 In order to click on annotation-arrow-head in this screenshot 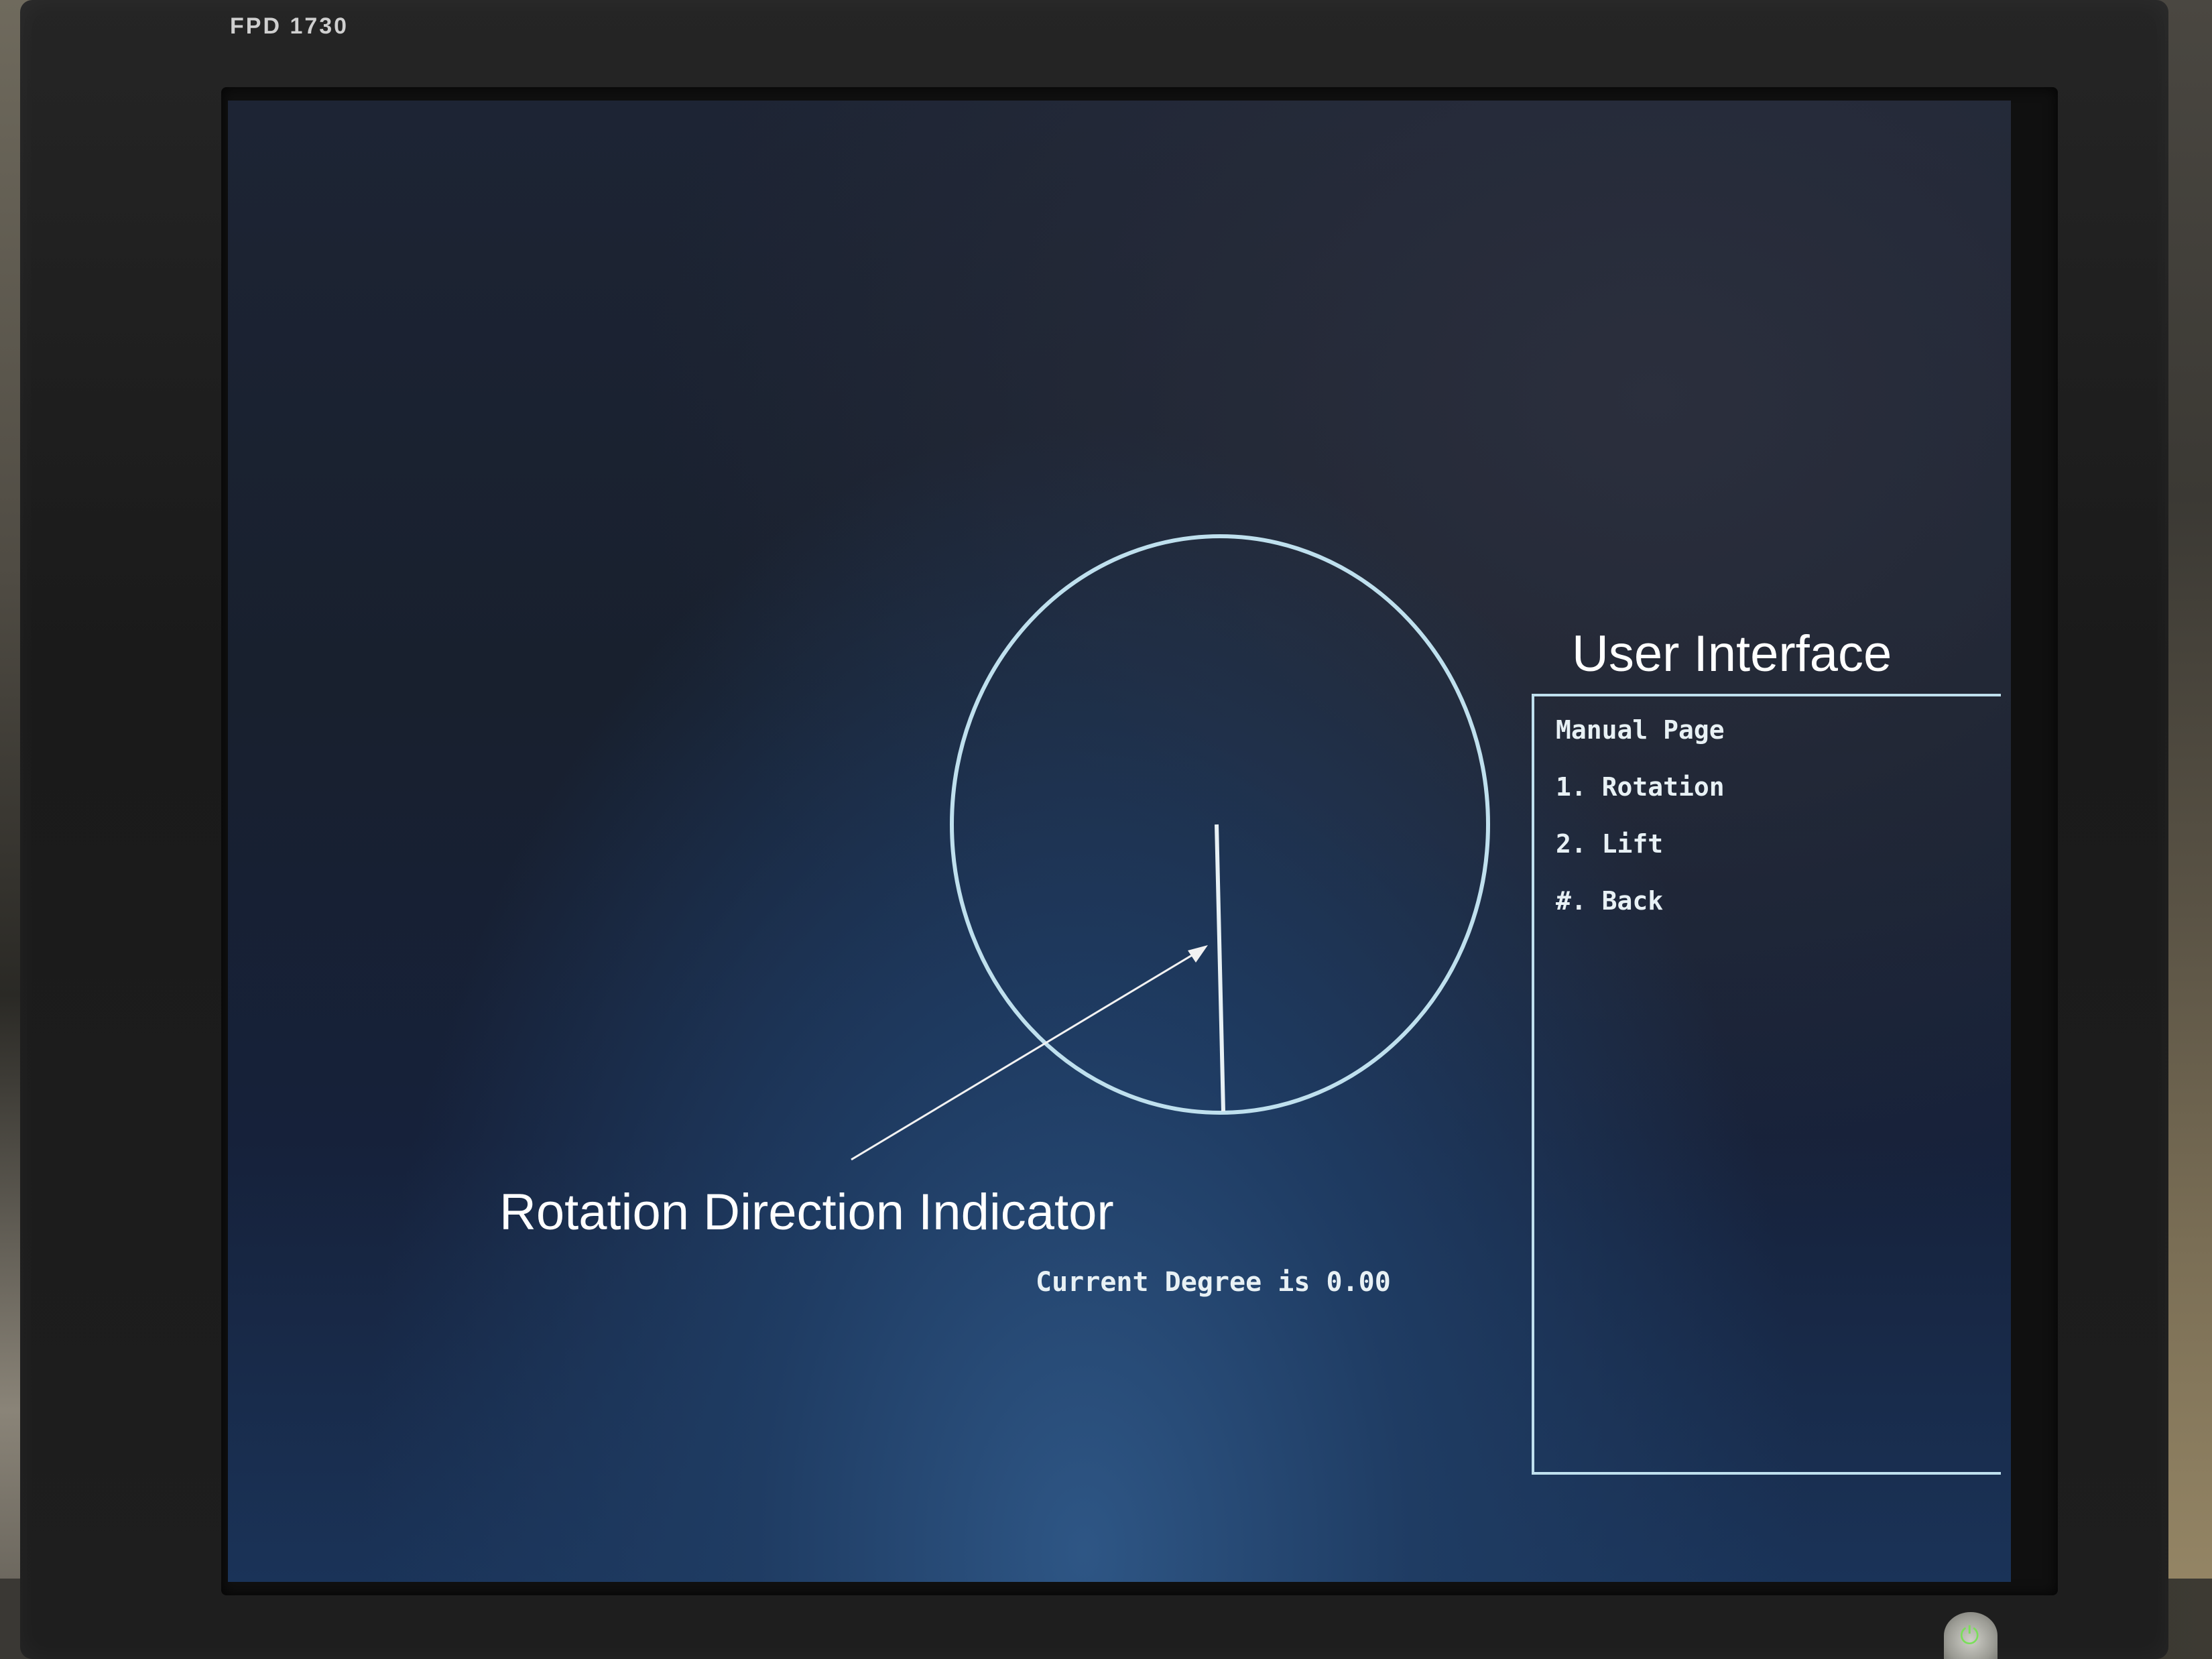, I will do `click(1198, 954)`.